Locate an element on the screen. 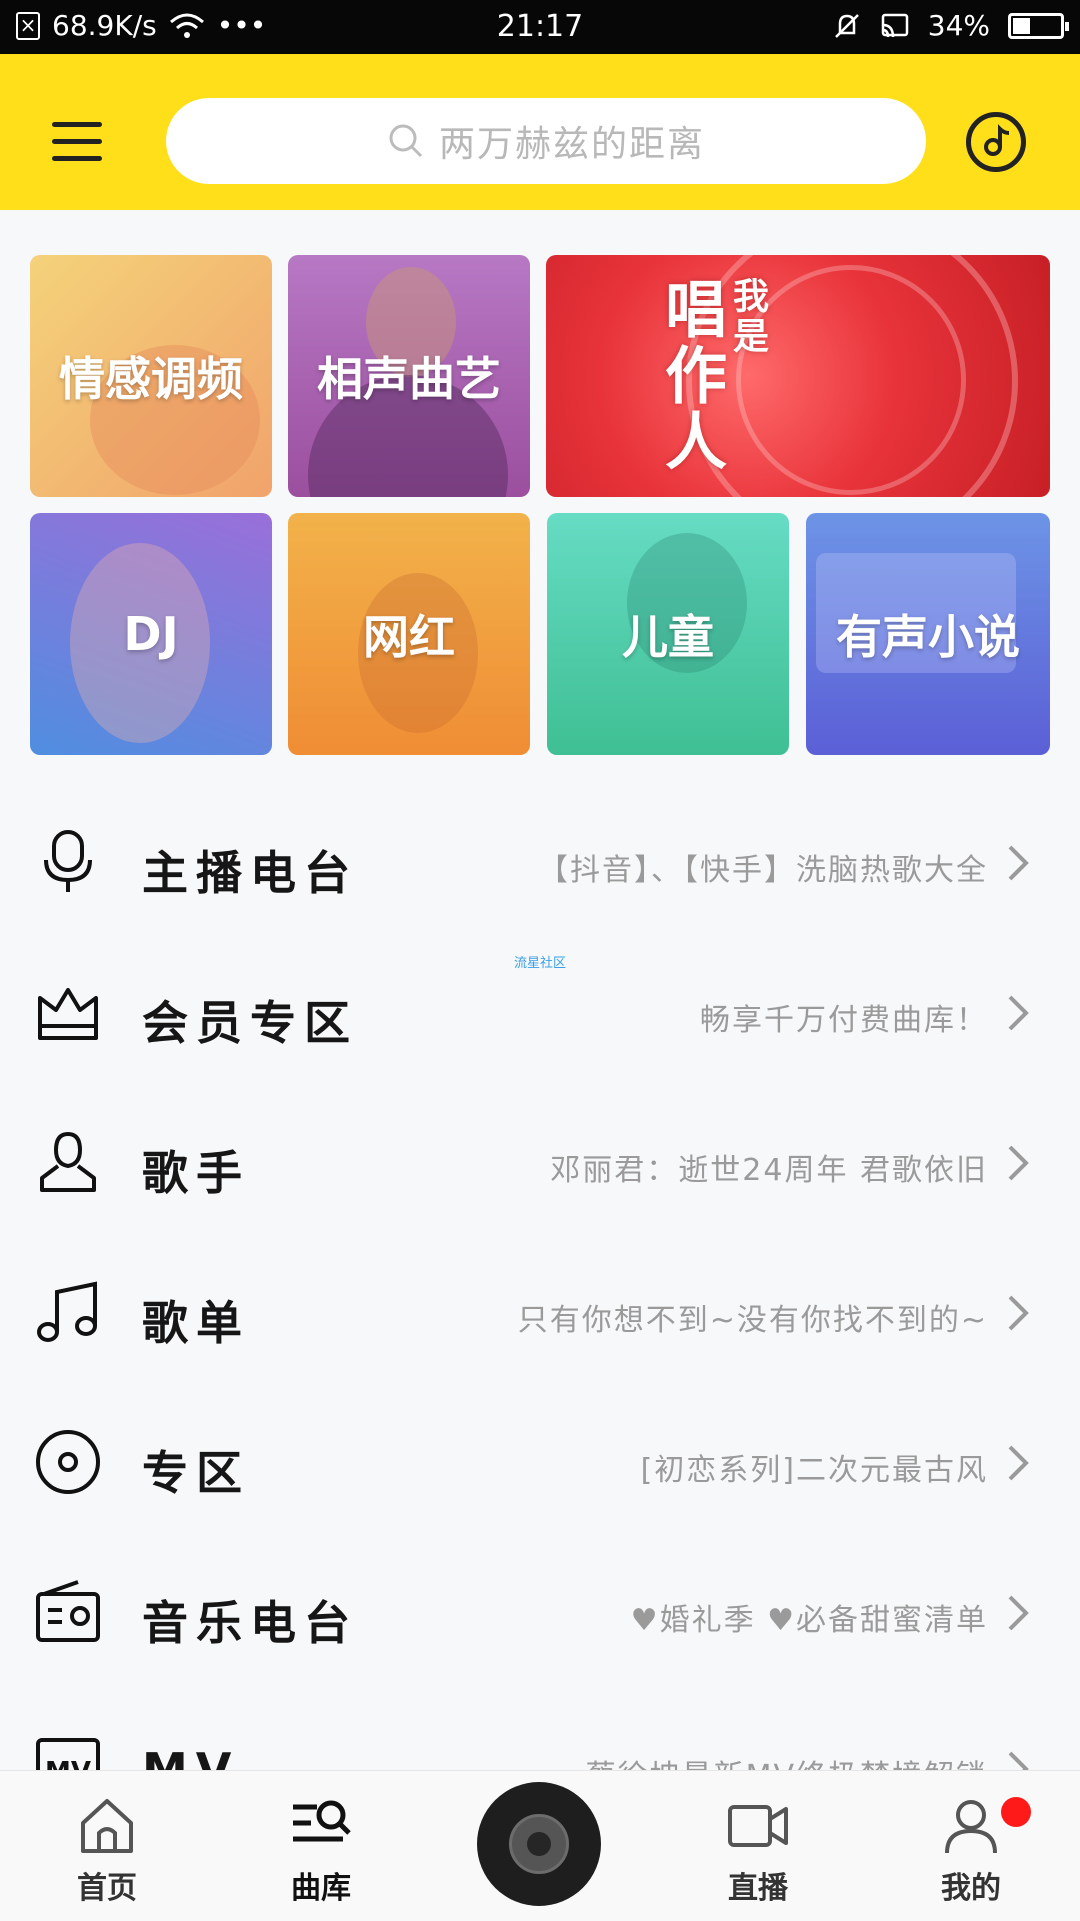  row-description: 只有你想不到~没有你找不到的~ is located at coordinates (752, 1320).